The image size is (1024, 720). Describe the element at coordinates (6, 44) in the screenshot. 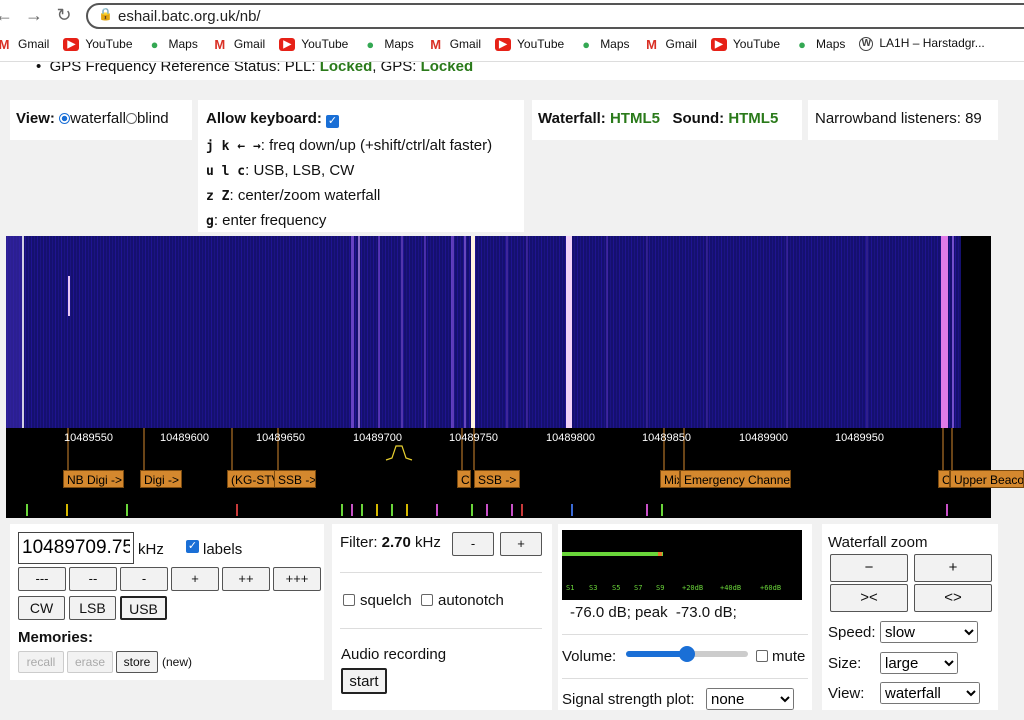

I see `gmail-icon: M` at that location.